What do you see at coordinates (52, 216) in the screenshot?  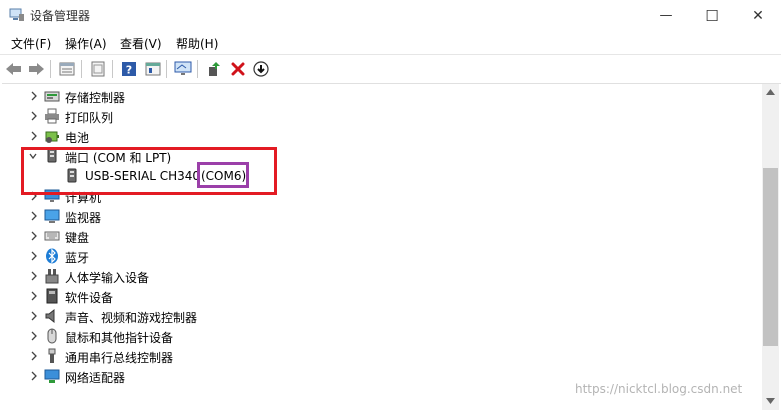 I see `monitor-icon` at bounding box center [52, 216].